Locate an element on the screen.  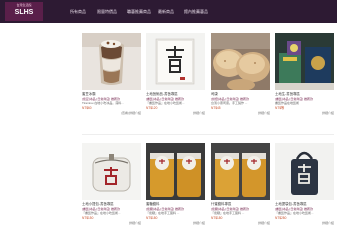
product-image-honey-jars is located at coordinates (175, 171).